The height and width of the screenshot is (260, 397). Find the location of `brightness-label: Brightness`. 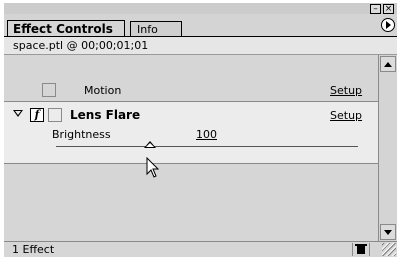

brightness-label: Brightness is located at coordinates (81, 134).